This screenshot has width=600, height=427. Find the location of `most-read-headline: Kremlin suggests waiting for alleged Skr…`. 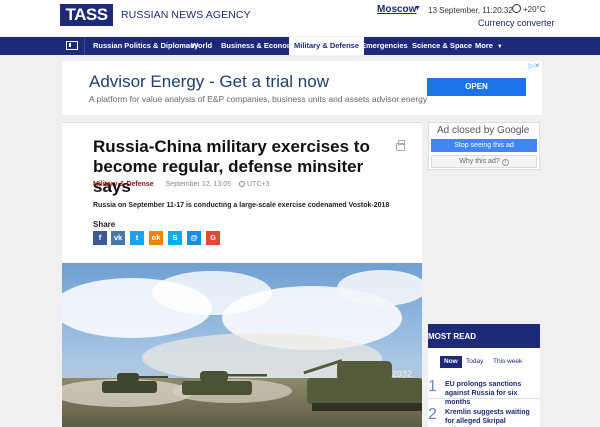

most-read-headline: Kremlin suggests waiting for alleged Skr… is located at coordinates (492, 417).